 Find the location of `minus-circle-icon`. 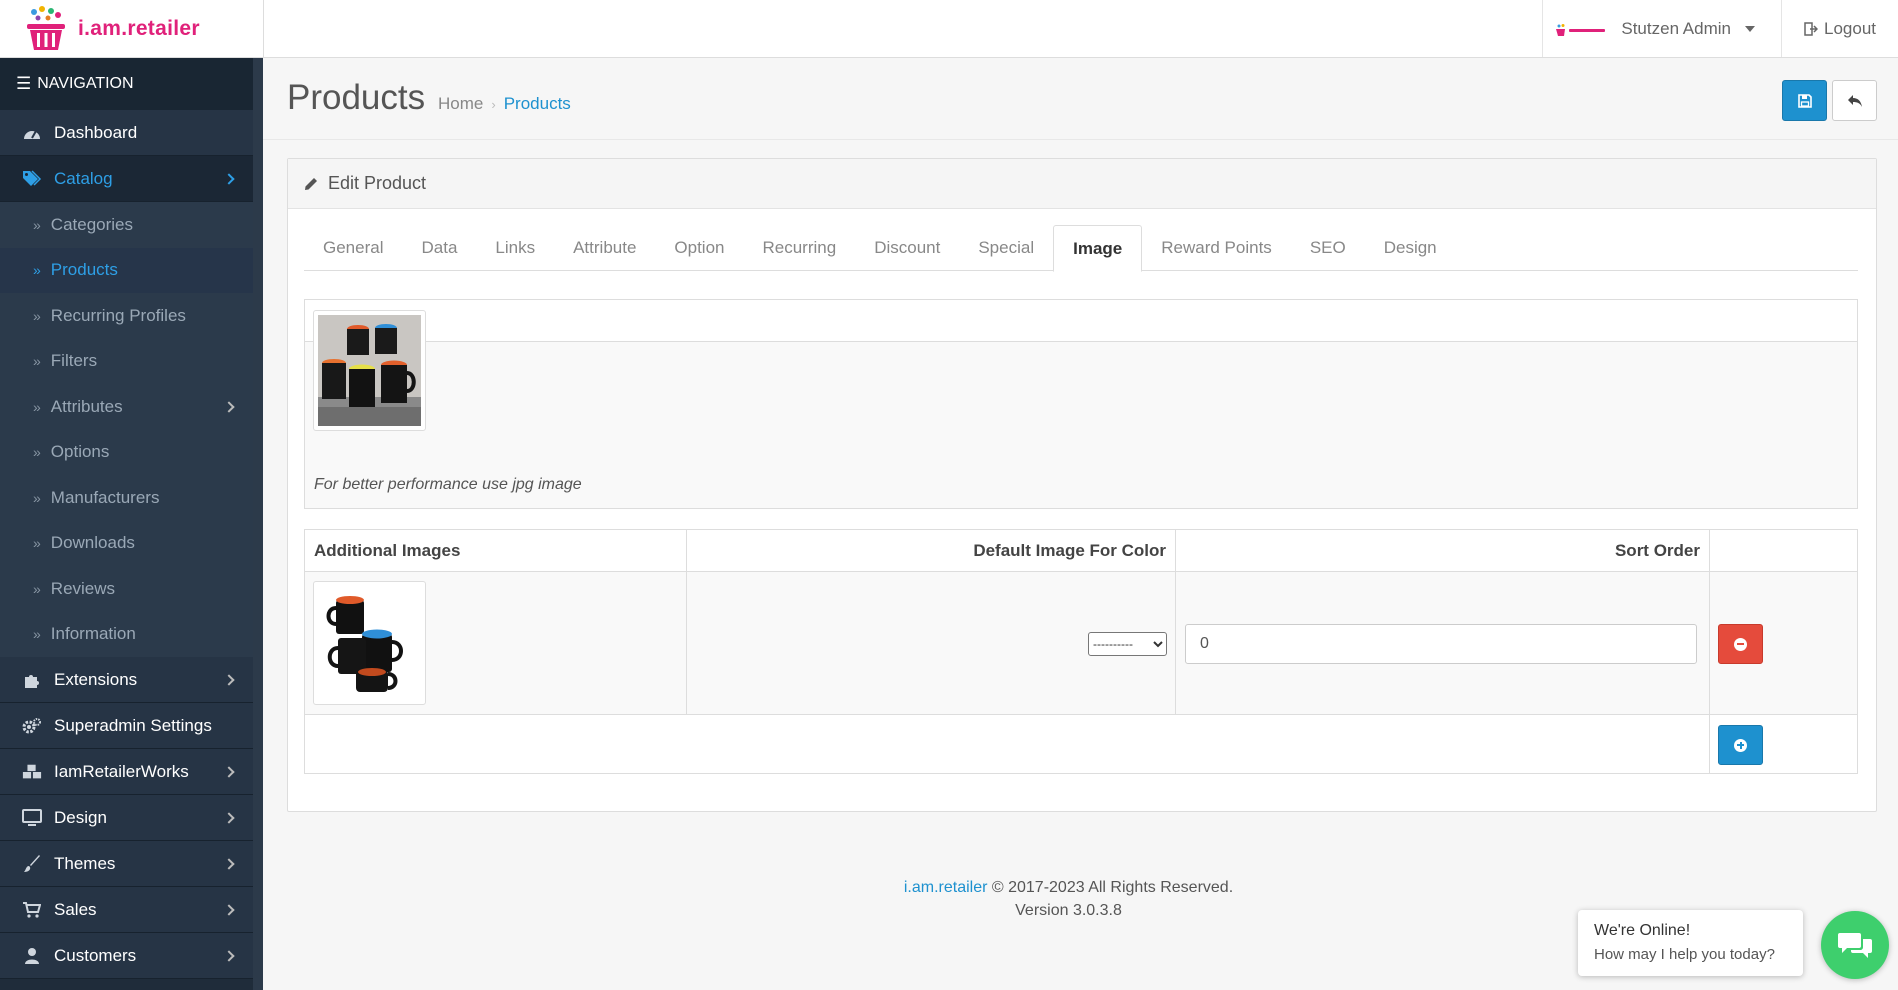

minus-circle-icon is located at coordinates (1740, 644).